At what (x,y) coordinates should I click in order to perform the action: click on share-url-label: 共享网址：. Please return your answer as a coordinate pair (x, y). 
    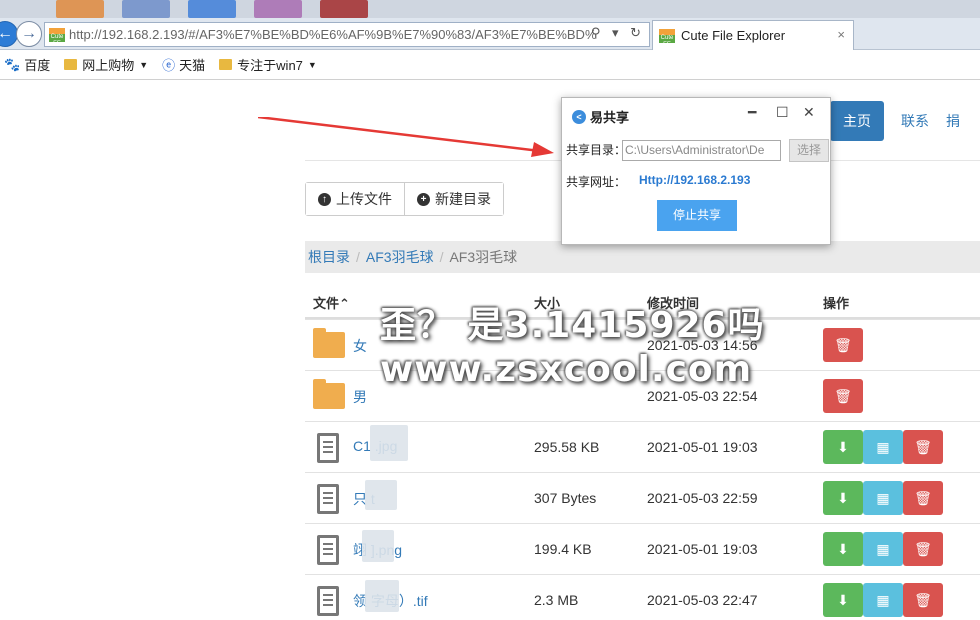
    Looking at the image, I should click on (596, 182).